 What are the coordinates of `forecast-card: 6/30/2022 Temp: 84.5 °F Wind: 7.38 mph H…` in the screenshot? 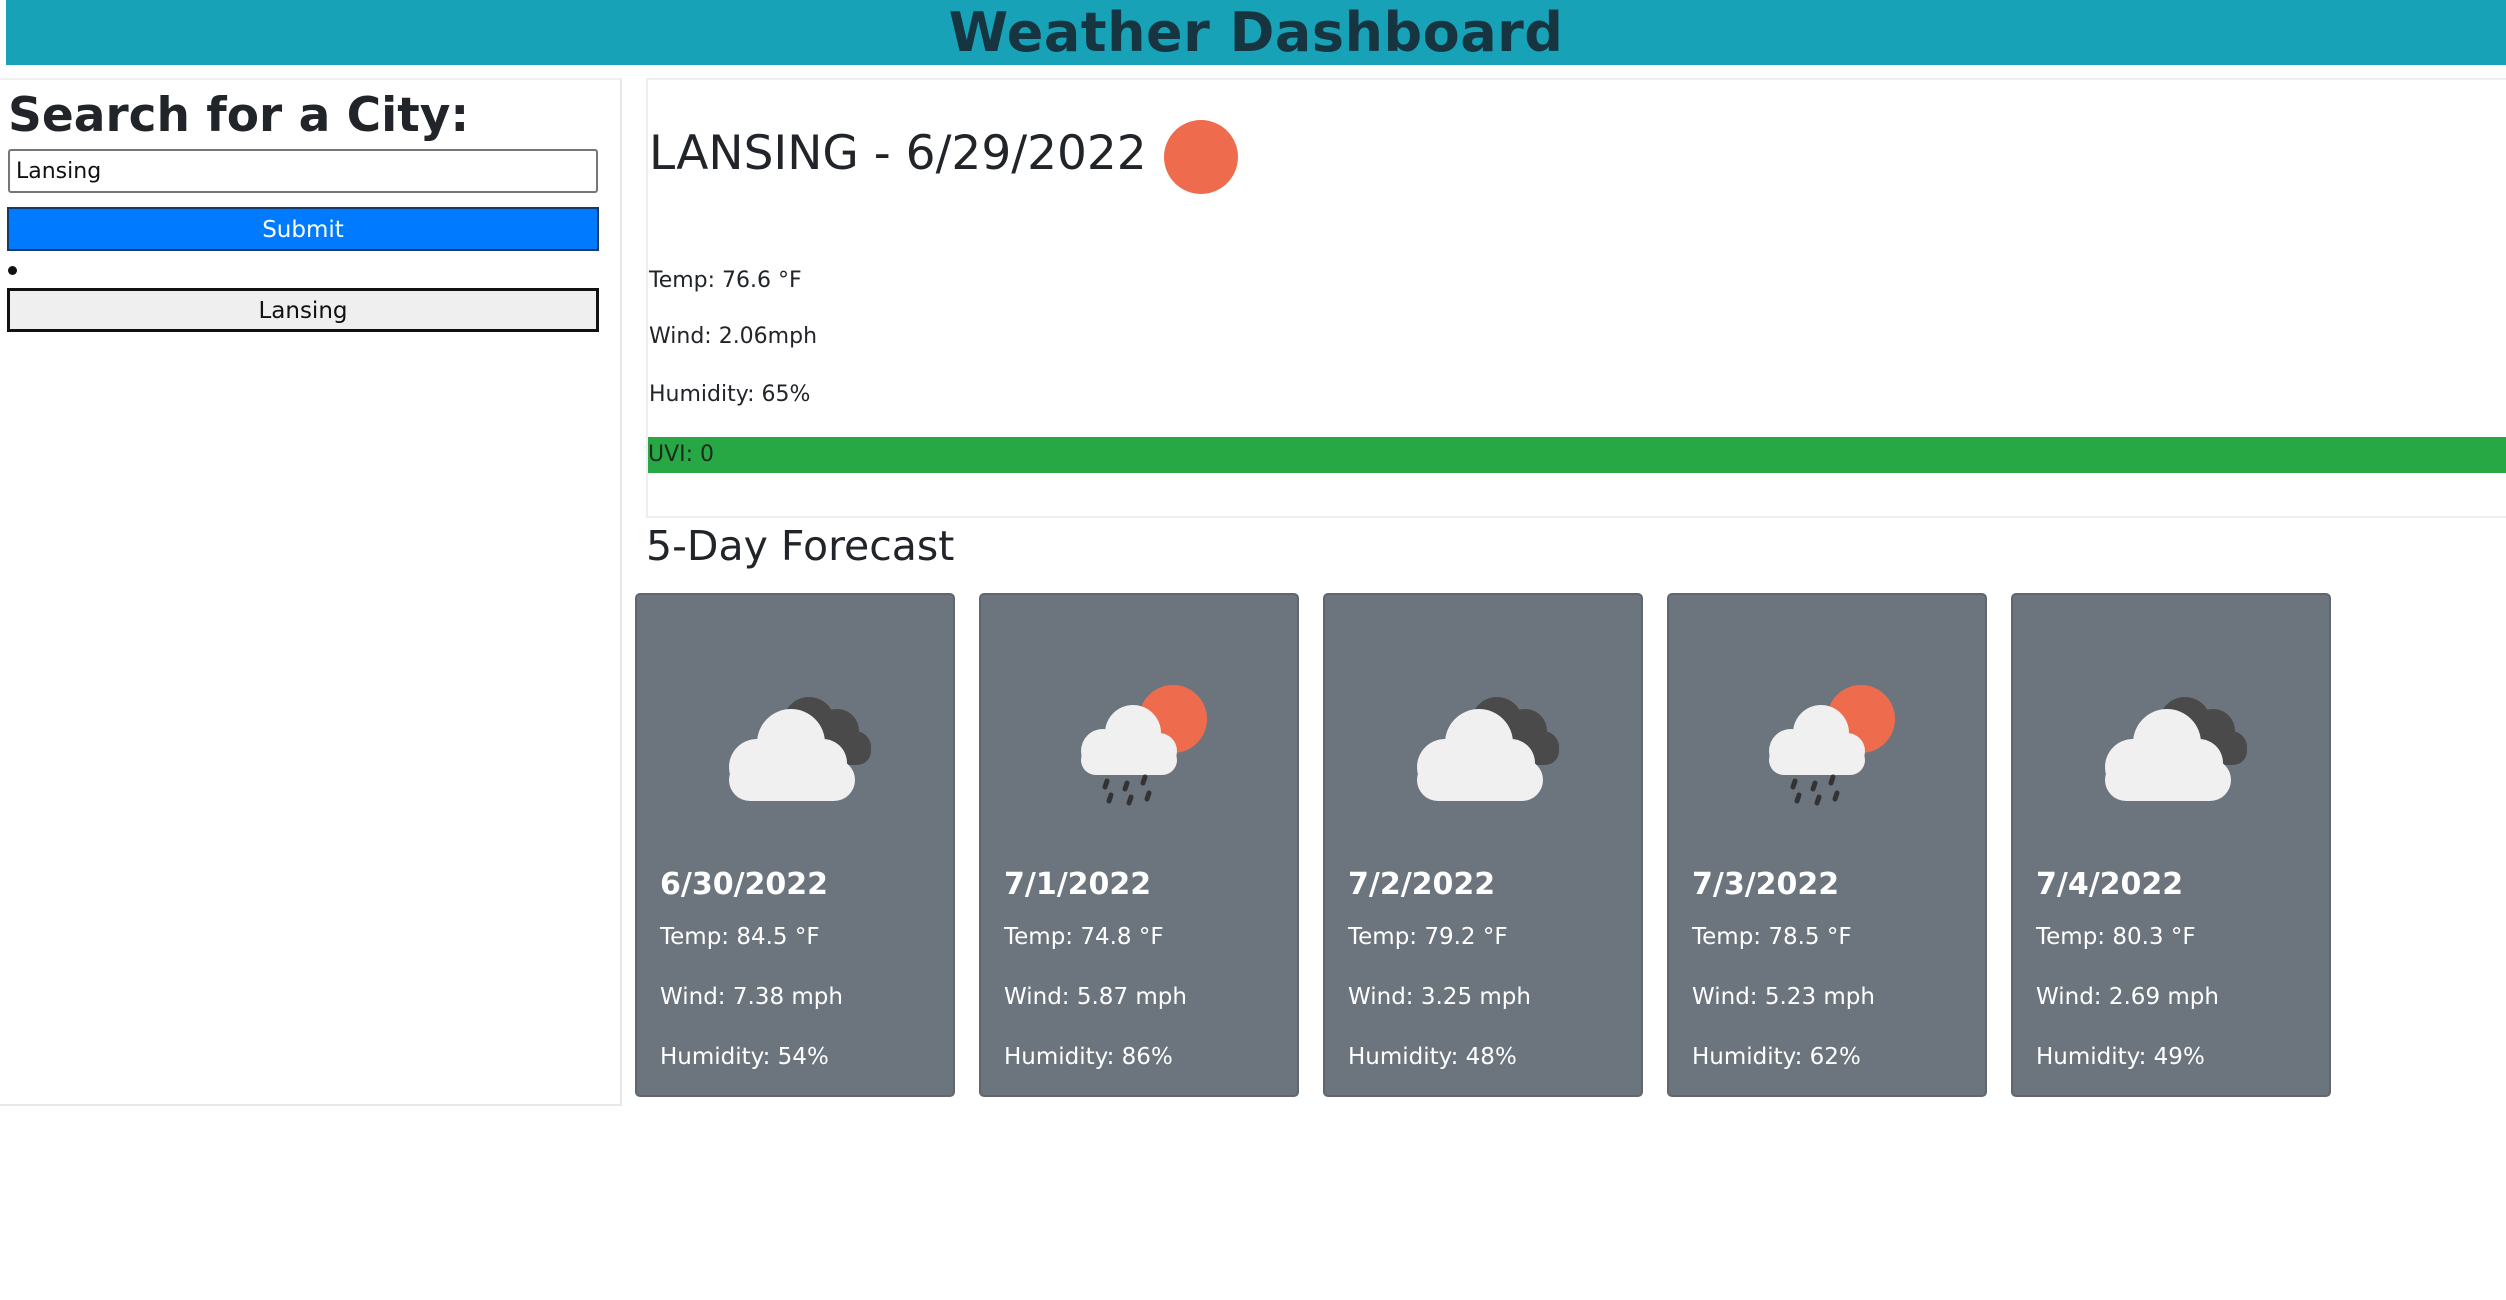 It's located at (795, 845).